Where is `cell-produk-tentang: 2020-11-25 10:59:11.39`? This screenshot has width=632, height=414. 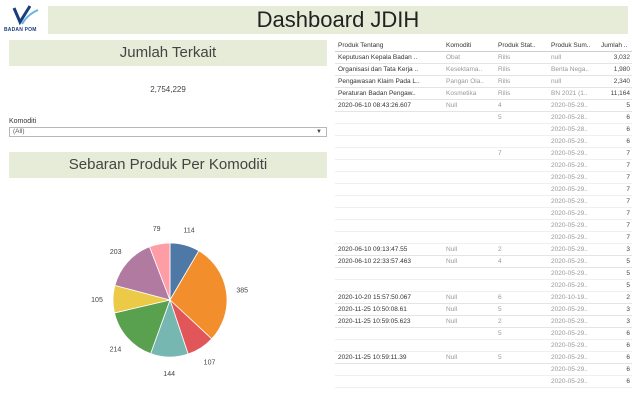 cell-produk-tentang: 2020-11-25 10:59:11.39 is located at coordinates (372, 357).